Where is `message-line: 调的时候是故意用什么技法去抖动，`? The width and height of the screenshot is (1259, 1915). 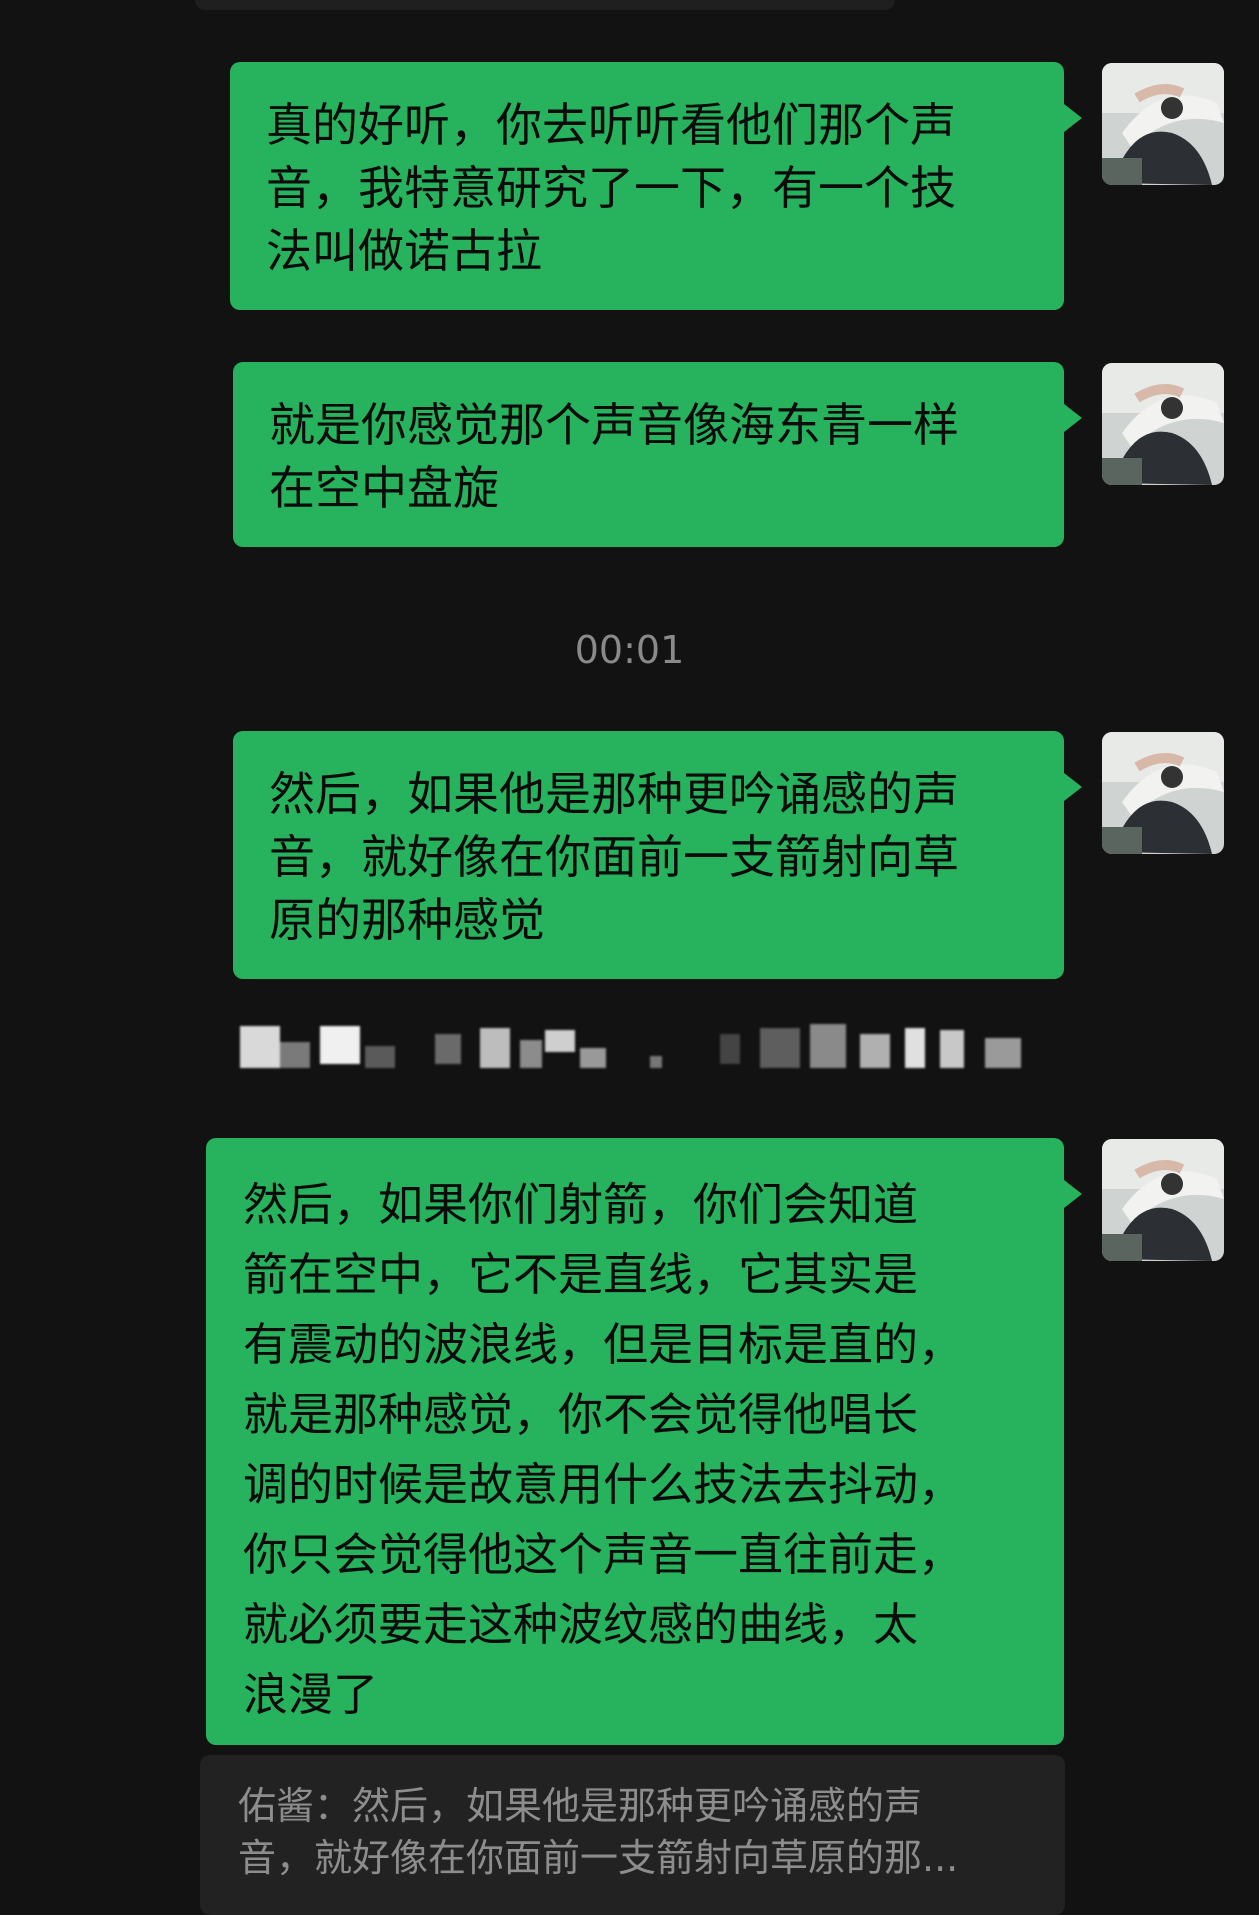 message-line: 调的时候是故意用什么技法去抖动， is located at coordinates (603, 1484).